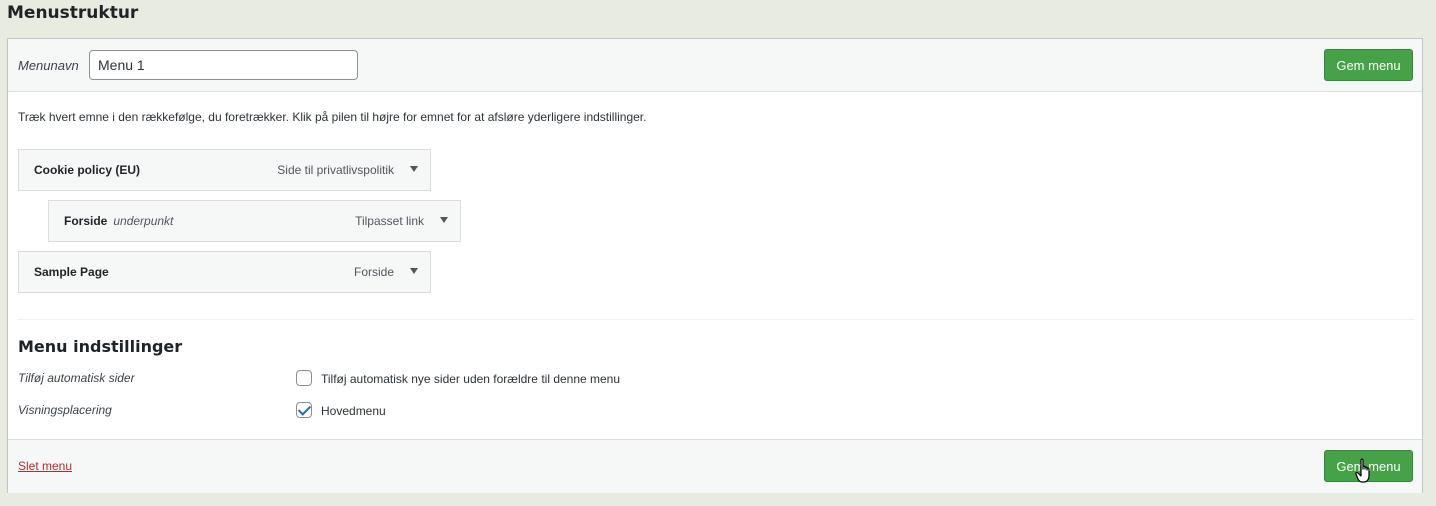 This screenshot has width=1436, height=506. I want to click on delete-menu-link: Slet menu, so click(45, 466).